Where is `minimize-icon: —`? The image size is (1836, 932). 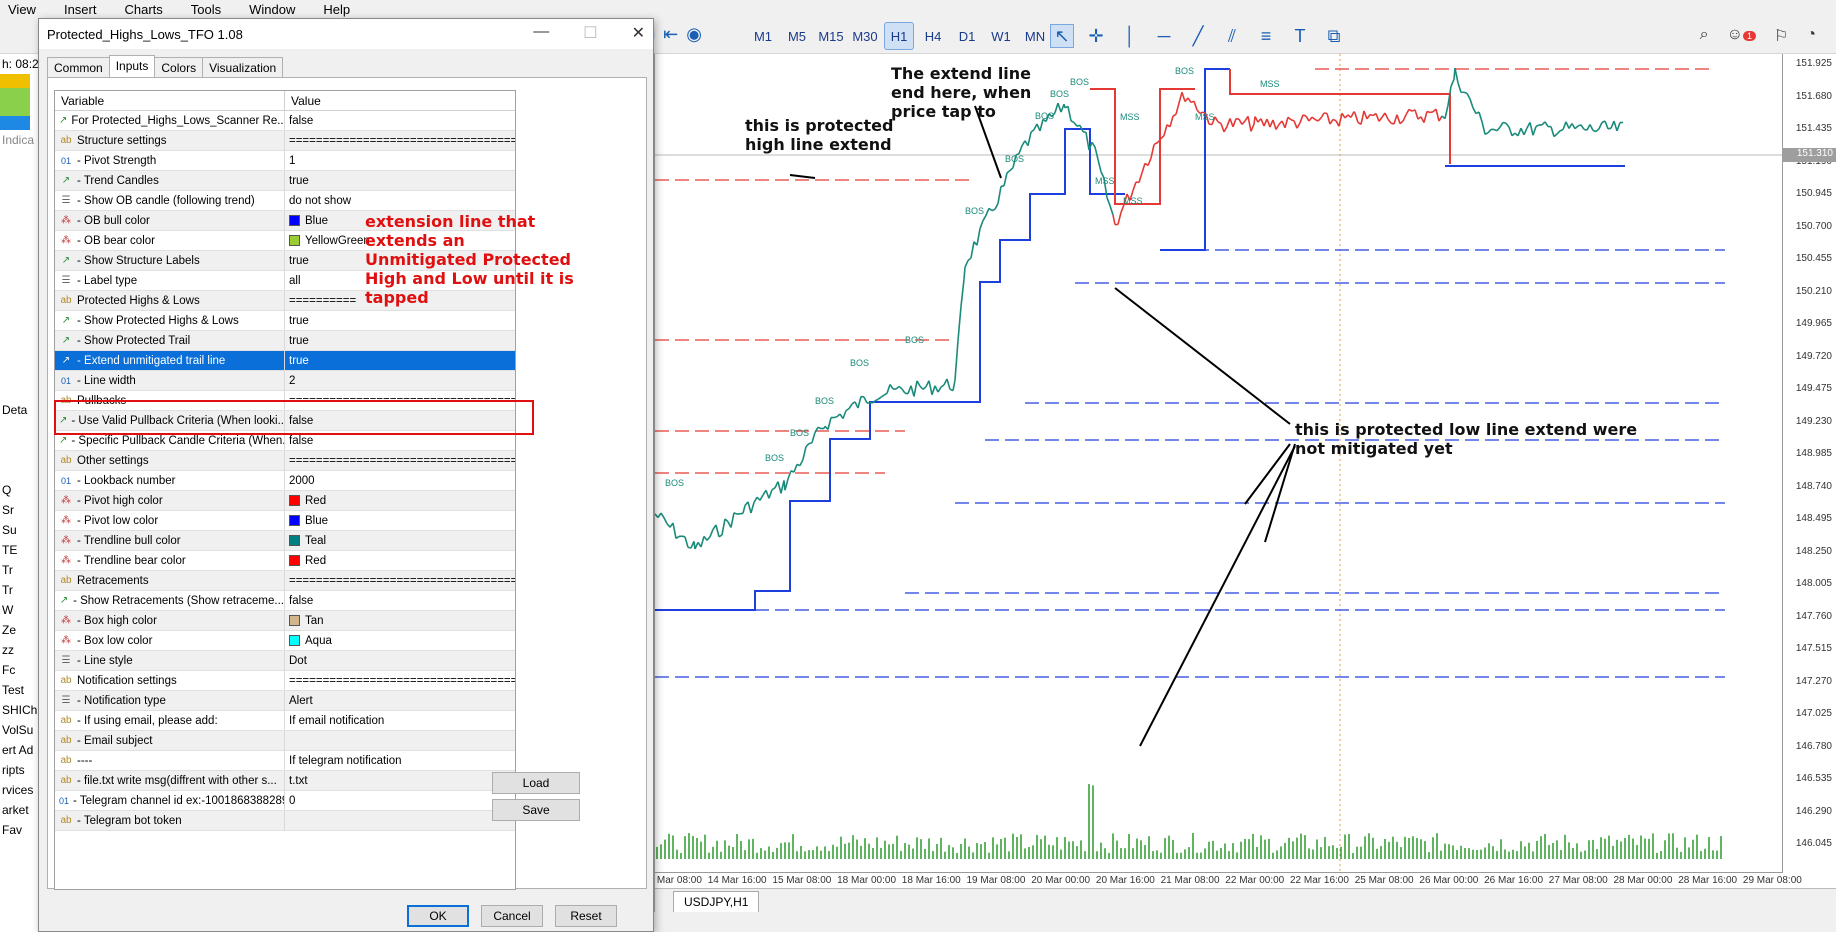 minimize-icon: — is located at coordinates (541, 33).